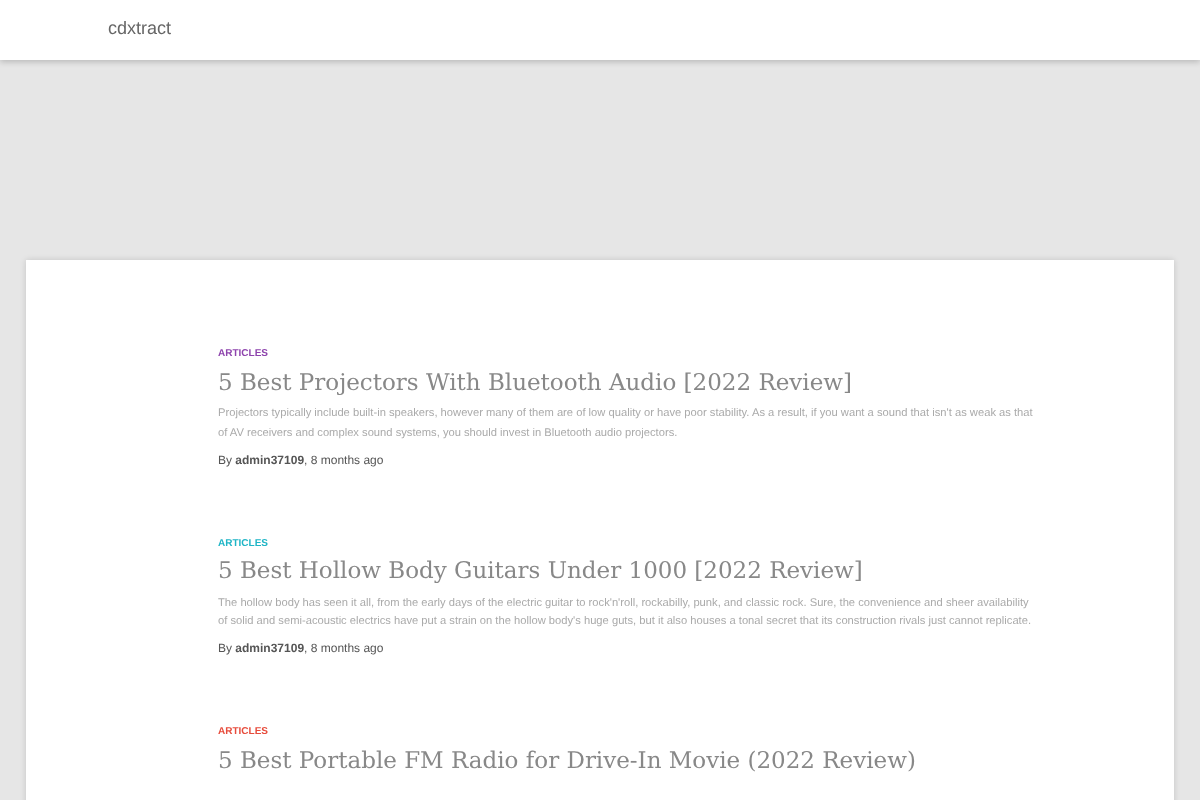 The width and height of the screenshot is (1200, 800). Describe the element at coordinates (140, 30) in the screenshot. I see `site-logo: cdxtract` at that location.